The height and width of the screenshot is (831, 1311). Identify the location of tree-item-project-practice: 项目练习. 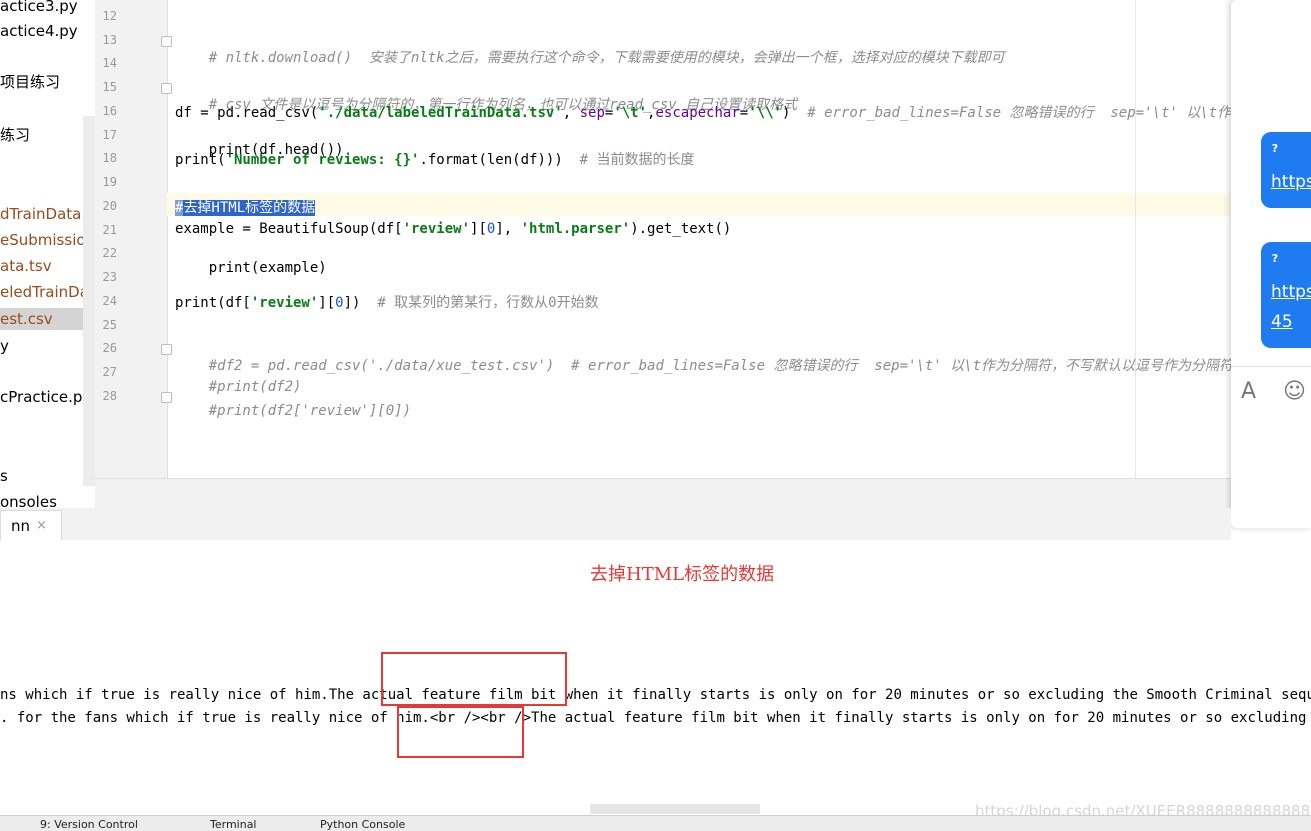
(30, 82).